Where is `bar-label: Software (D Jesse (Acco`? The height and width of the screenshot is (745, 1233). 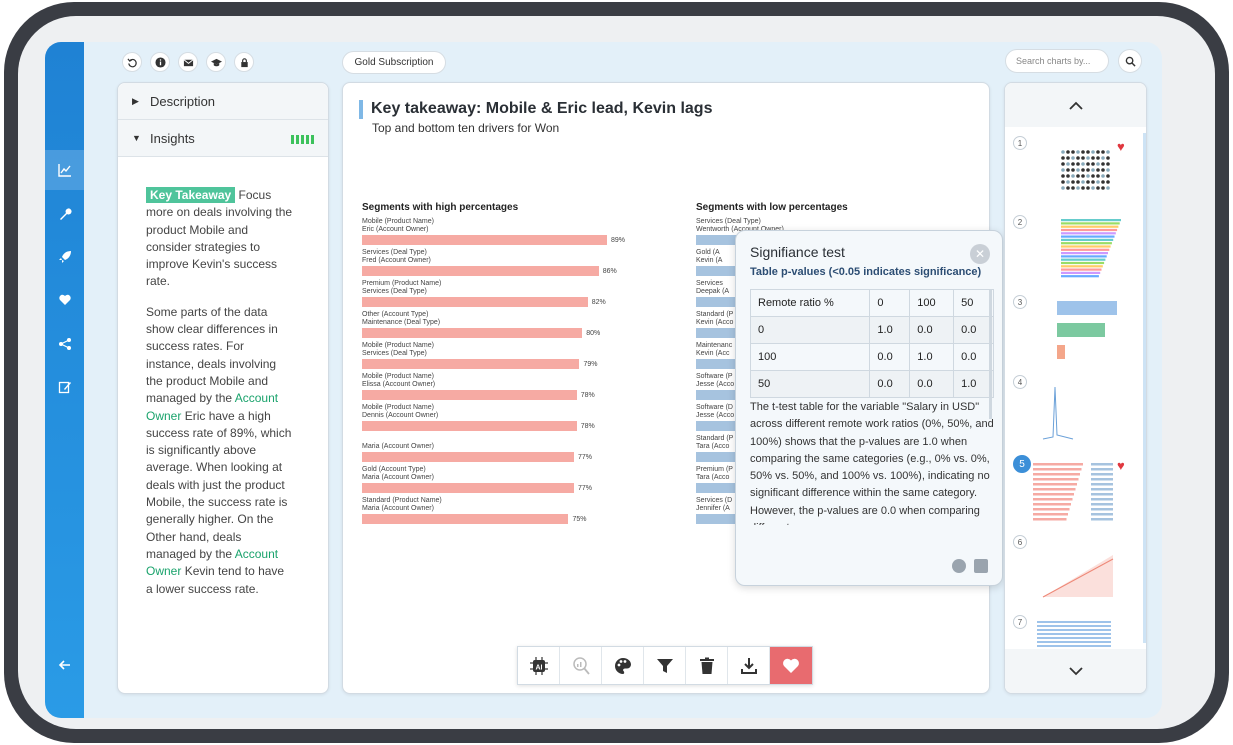
bar-label: Software (D Jesse (Acco is located at coordinates (715, 411).